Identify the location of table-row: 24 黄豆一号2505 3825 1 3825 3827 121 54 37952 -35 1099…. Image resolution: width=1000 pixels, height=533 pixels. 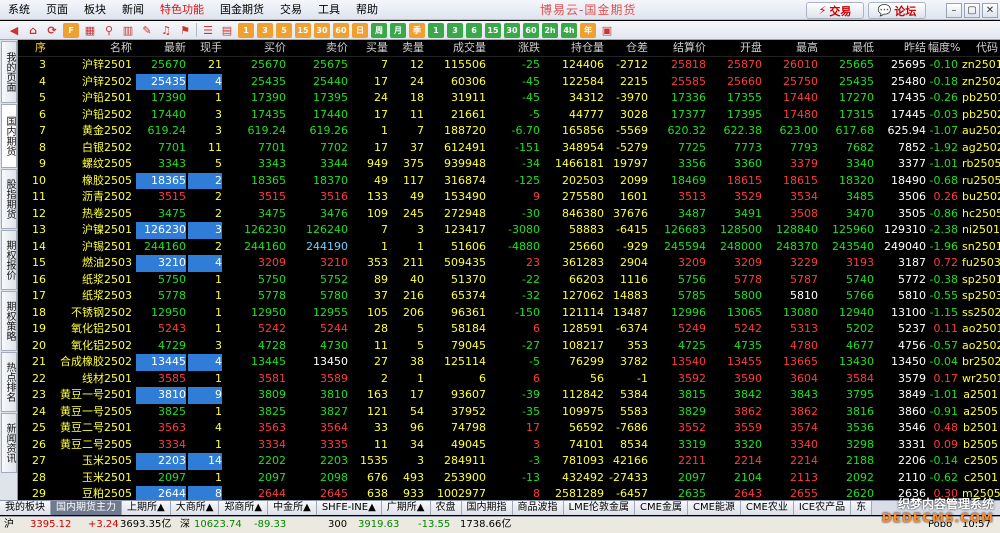
(509, 412).